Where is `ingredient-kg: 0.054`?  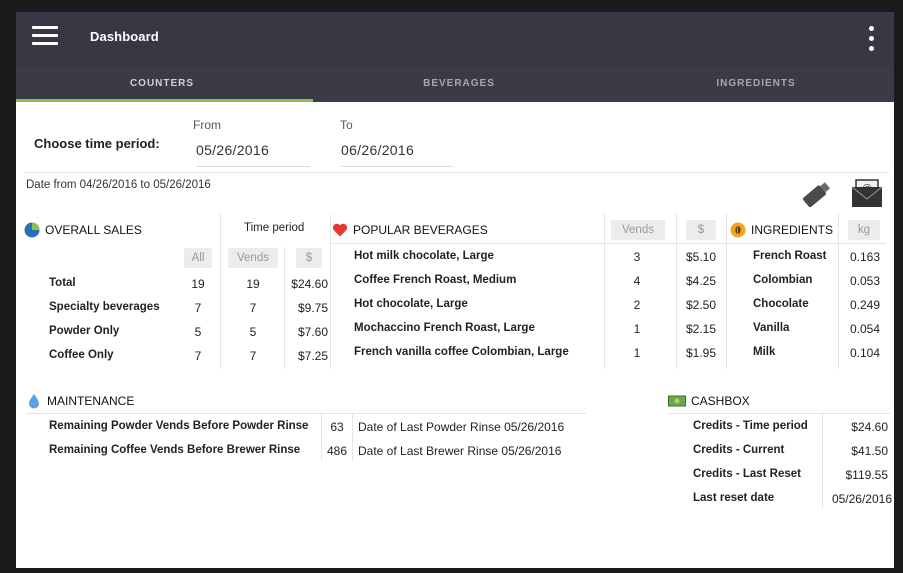 ingredient-kg: 0.054 is located at coordinates (864, 329).